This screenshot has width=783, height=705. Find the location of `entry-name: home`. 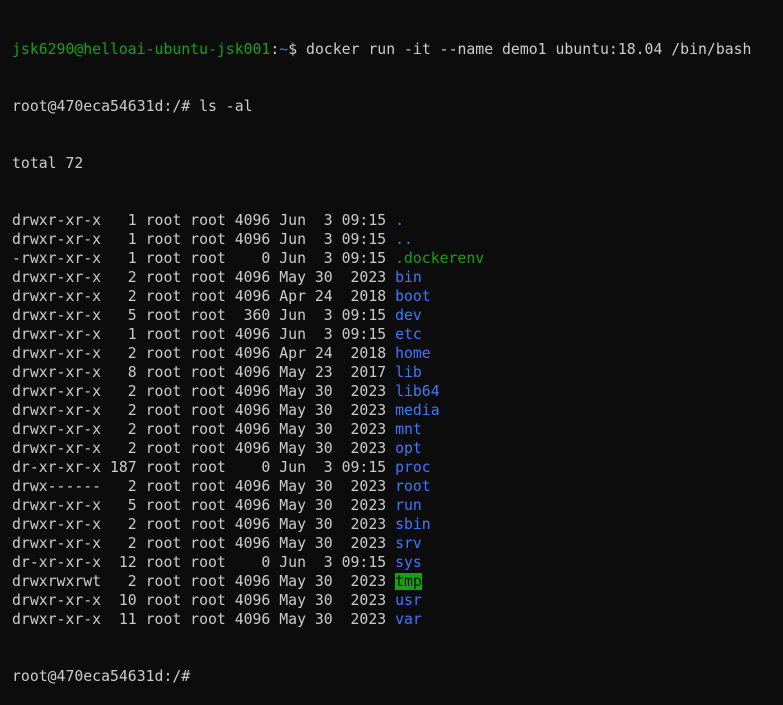

entry-name: home is located at coordinates (413, 353).